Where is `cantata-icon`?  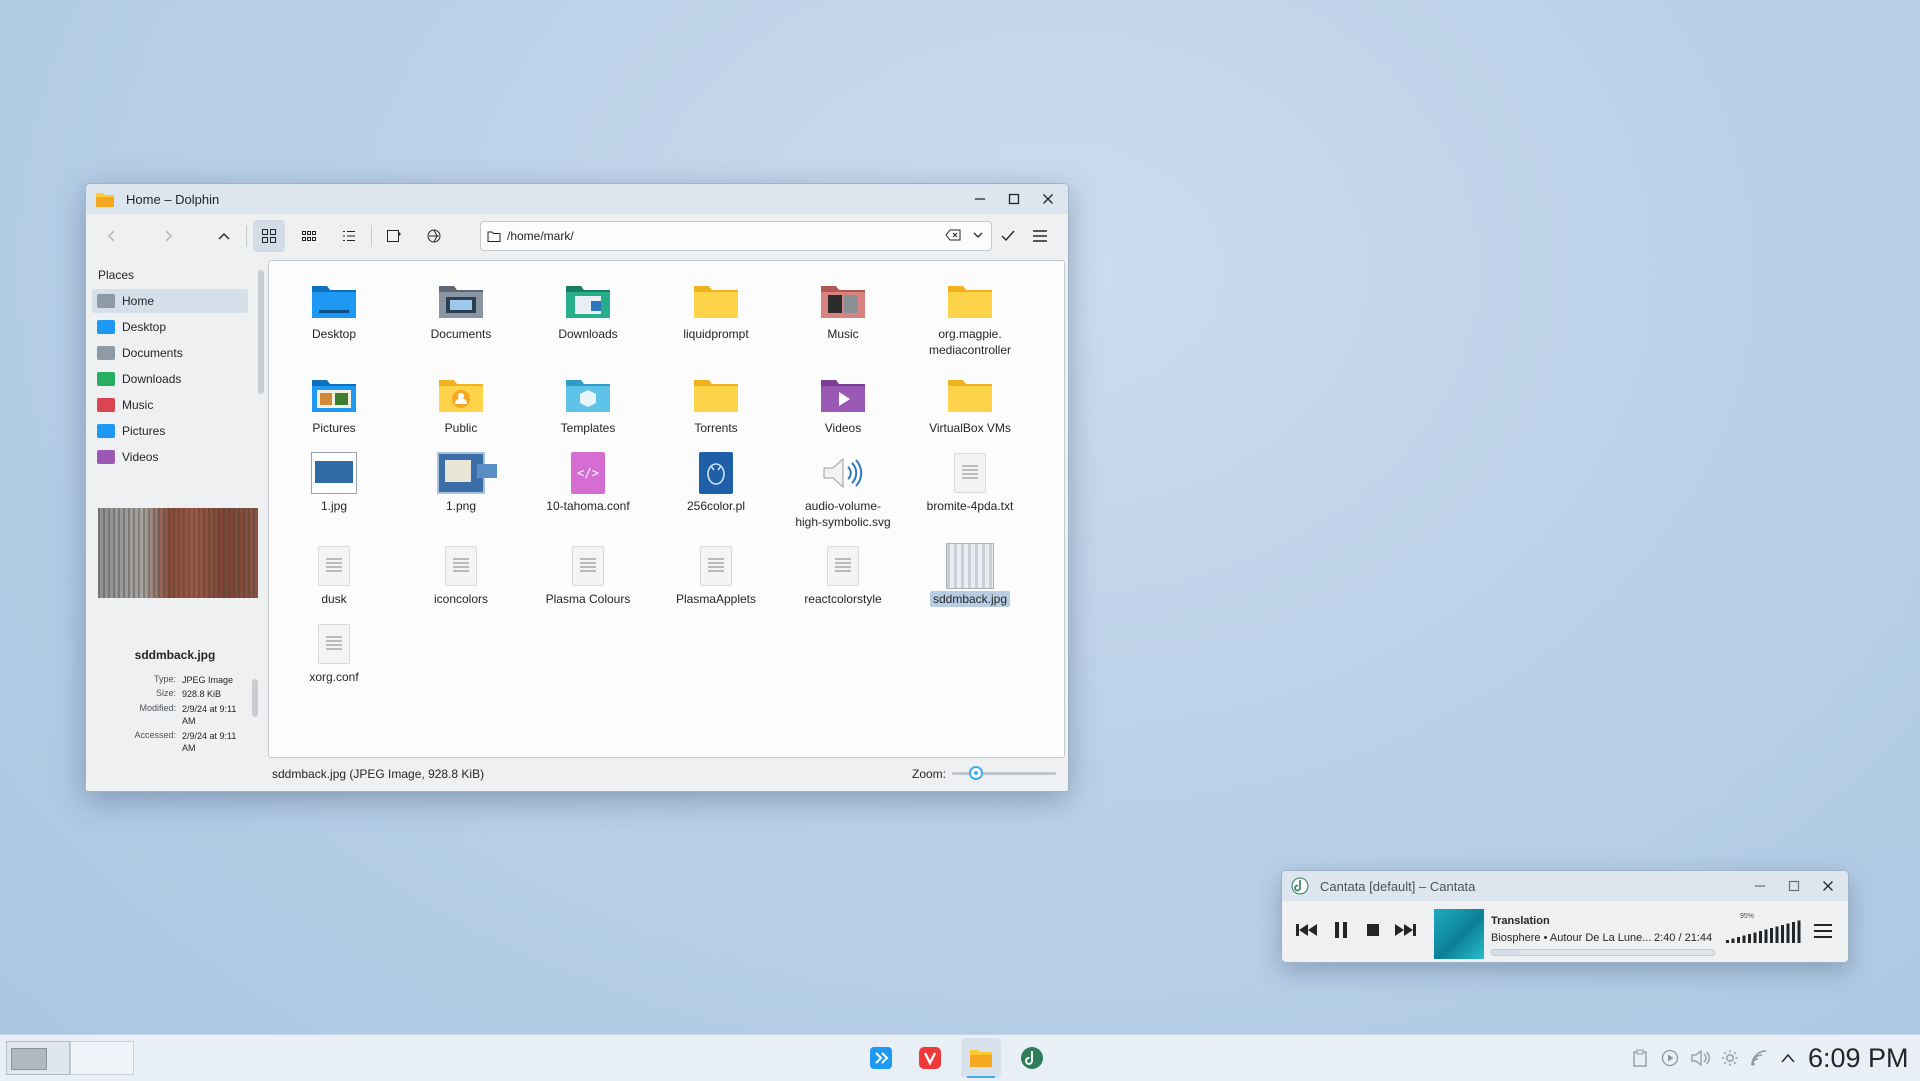 cantata-icon is located at coordinates (1032, 1058).